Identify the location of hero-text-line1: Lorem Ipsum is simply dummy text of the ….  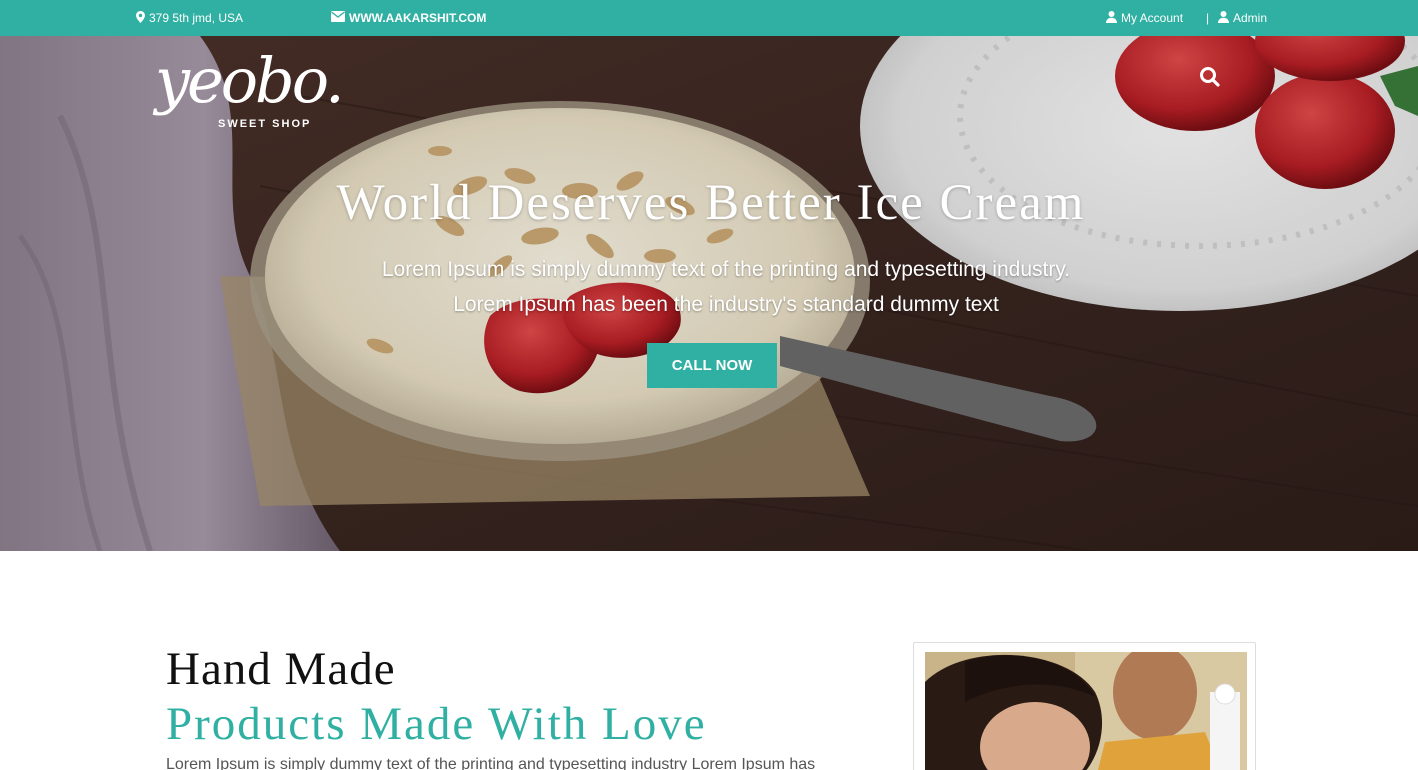
(726, 269).